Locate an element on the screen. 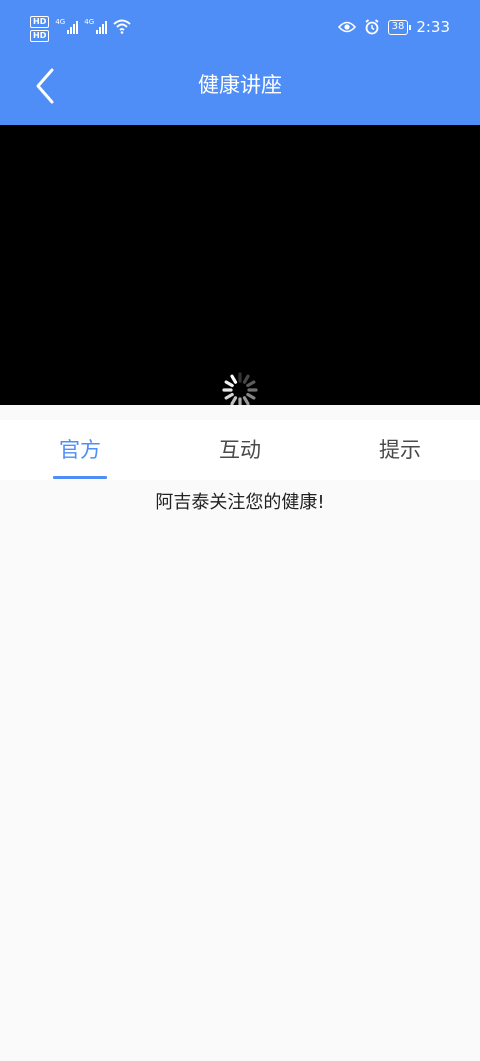 The image size is (480, 1061). loading-spinner-icon is located at coordinates (240, 390).